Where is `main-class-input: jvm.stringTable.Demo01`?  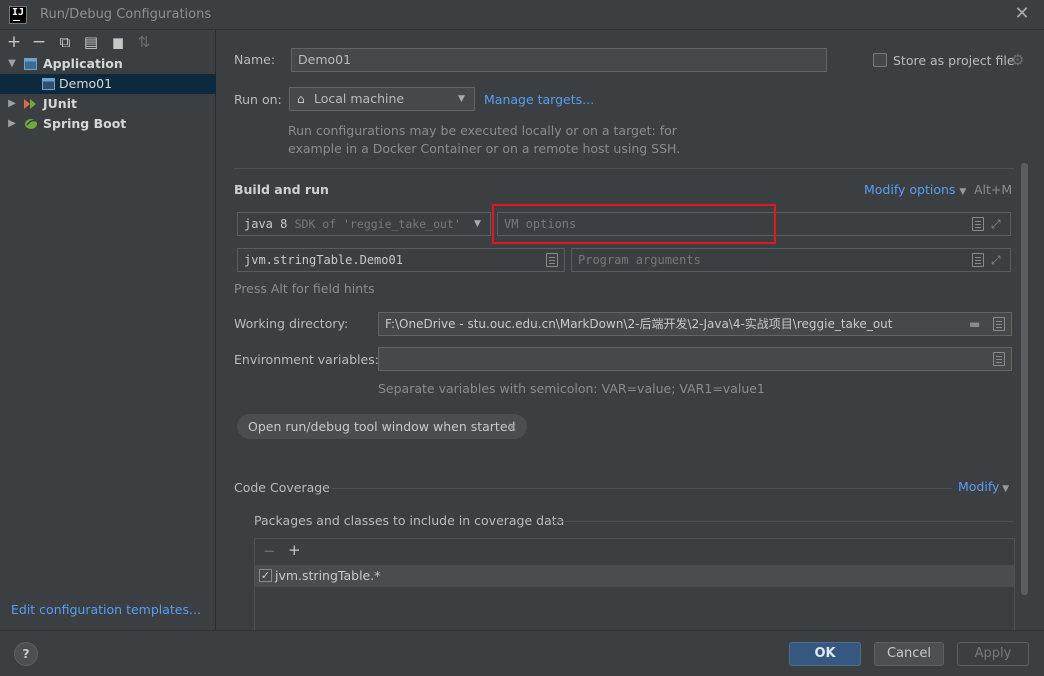
main-class-input: jvm.stringTable.Demo01 is located at coordinates (401, 260).